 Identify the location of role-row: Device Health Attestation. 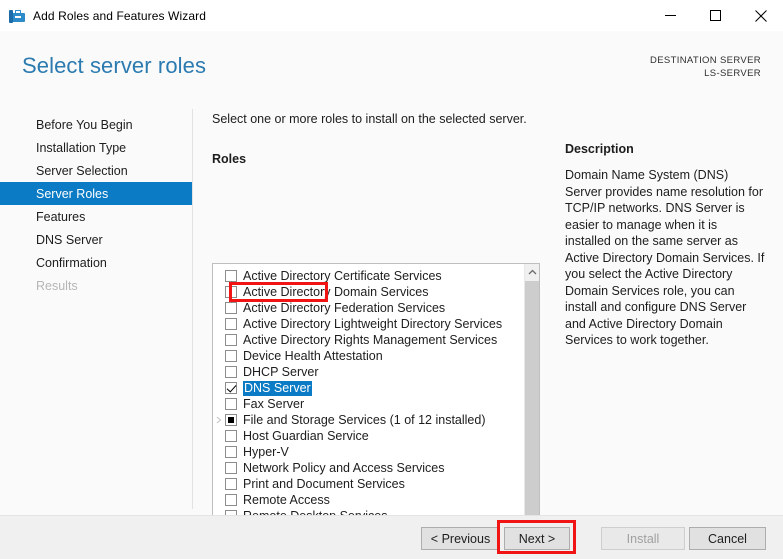
(368, 356).